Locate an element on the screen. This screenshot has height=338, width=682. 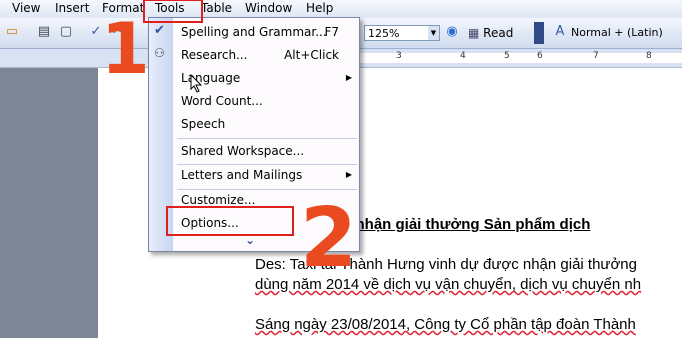
tools-highlight-box is located at coordinates (173, 11).